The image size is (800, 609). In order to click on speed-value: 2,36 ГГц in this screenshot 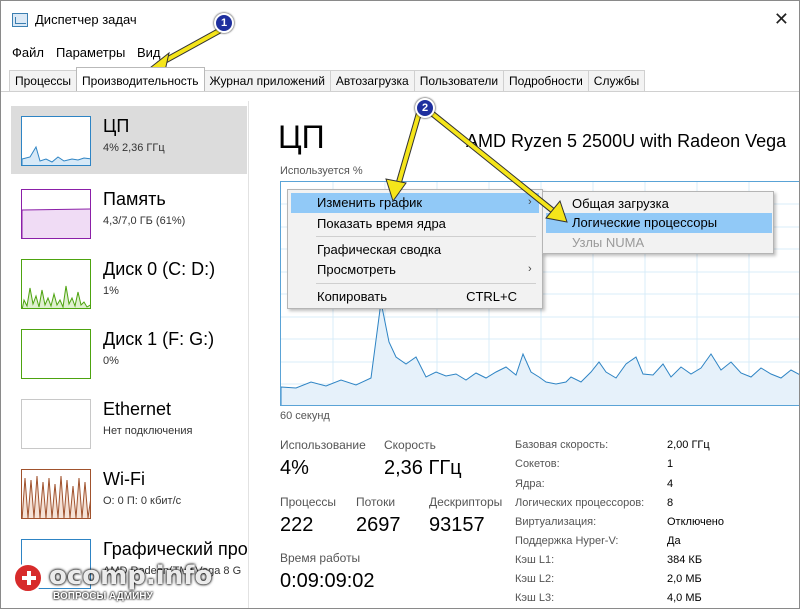, I will do `click(423, 468)`.